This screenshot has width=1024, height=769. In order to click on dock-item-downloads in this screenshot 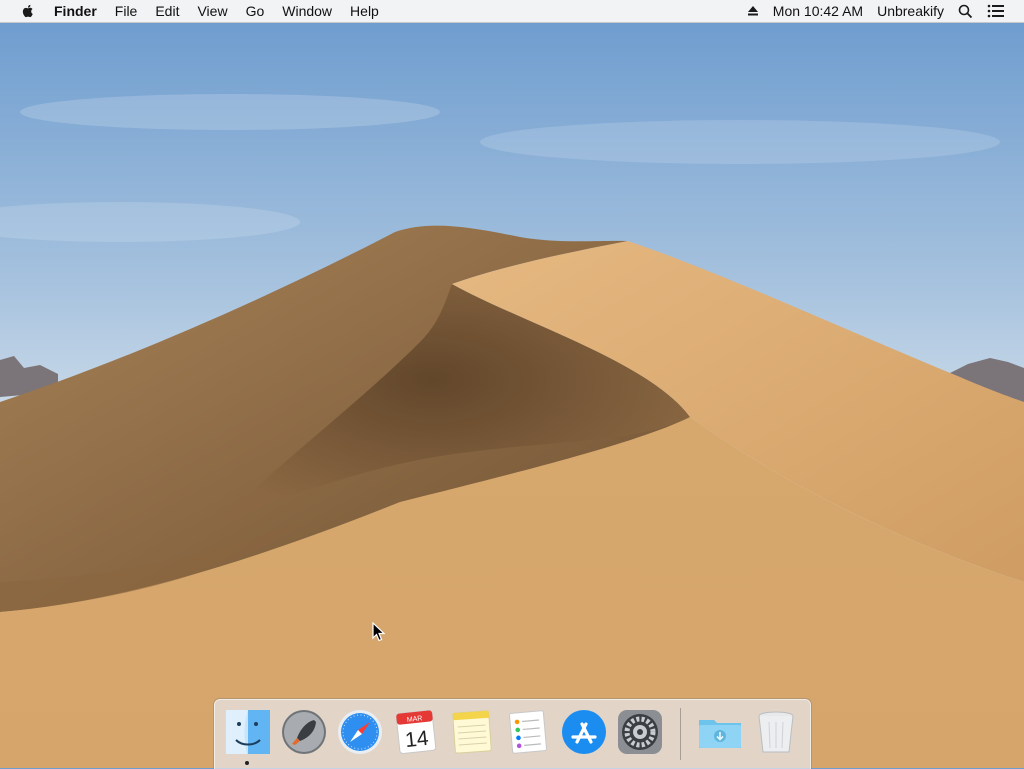, I will do `click(720, 732)`.